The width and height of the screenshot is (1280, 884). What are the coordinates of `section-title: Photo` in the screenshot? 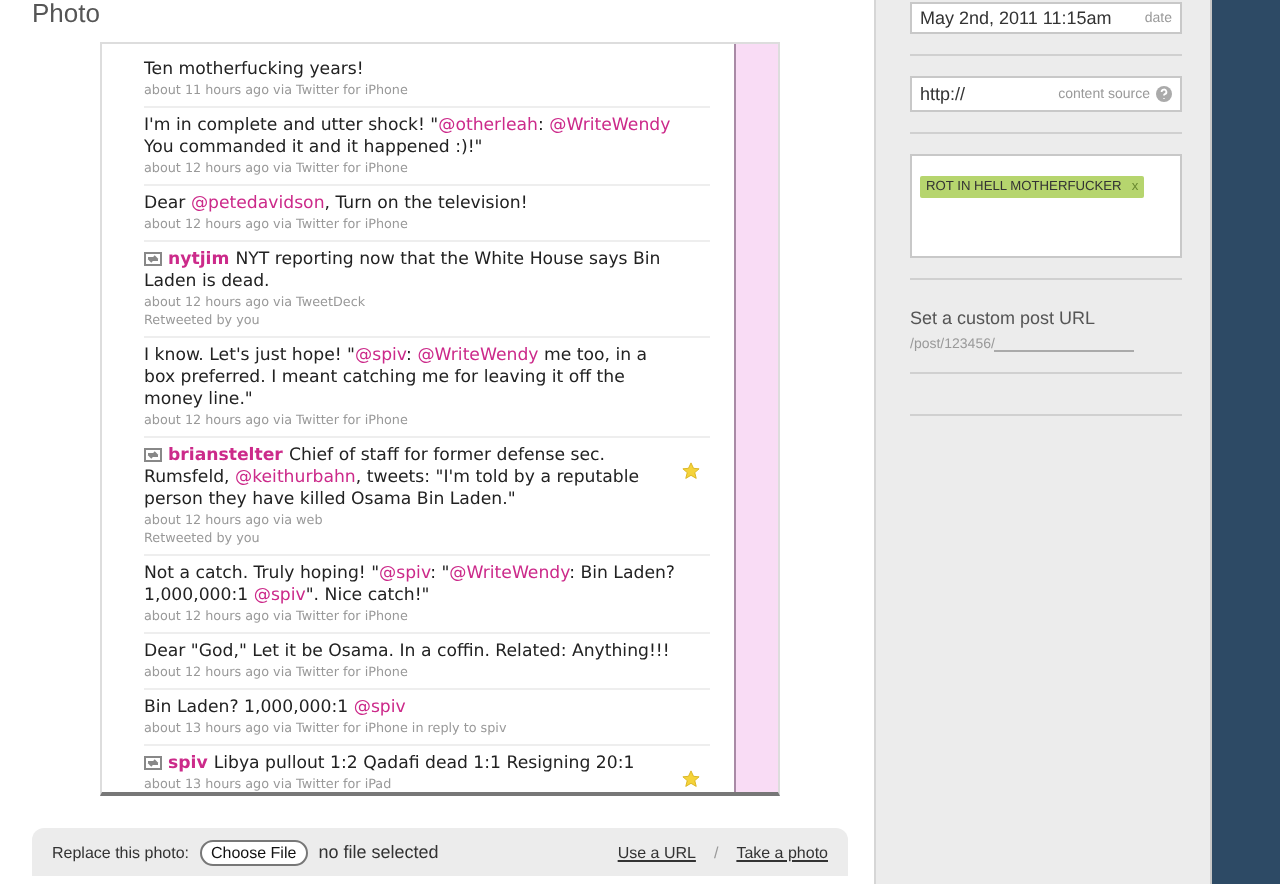 It's located at (66, 13).